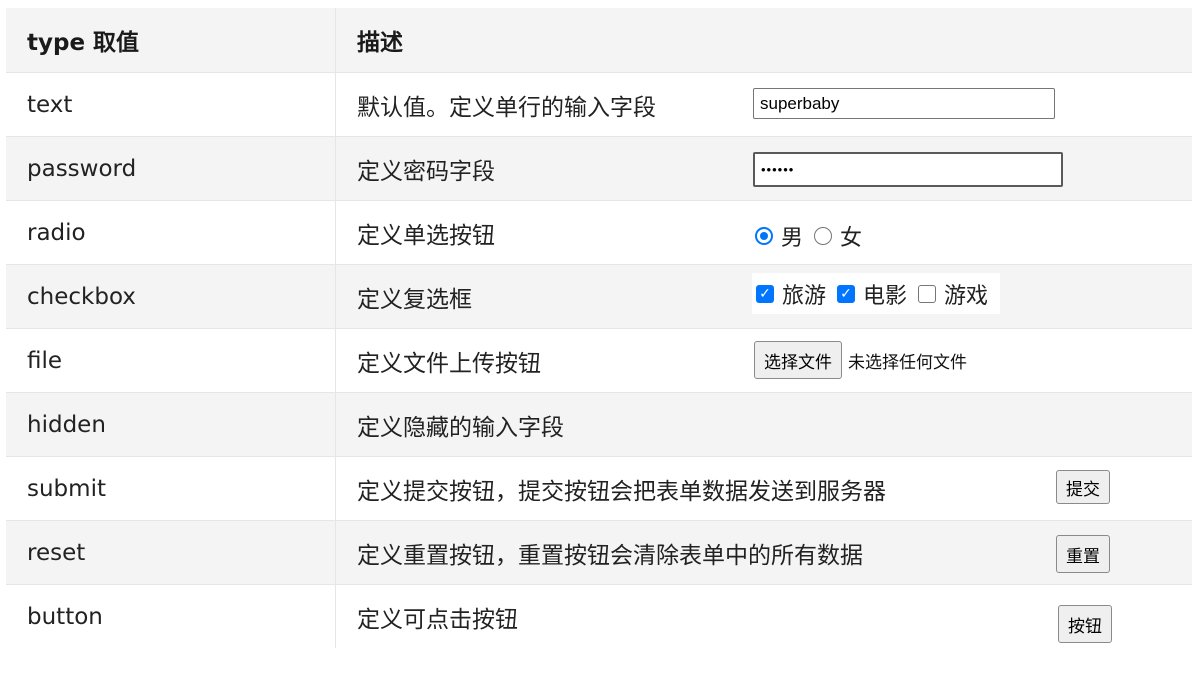  I want to click on row-description-cell: 定义隐藏的输入字段, so click(460, 427).